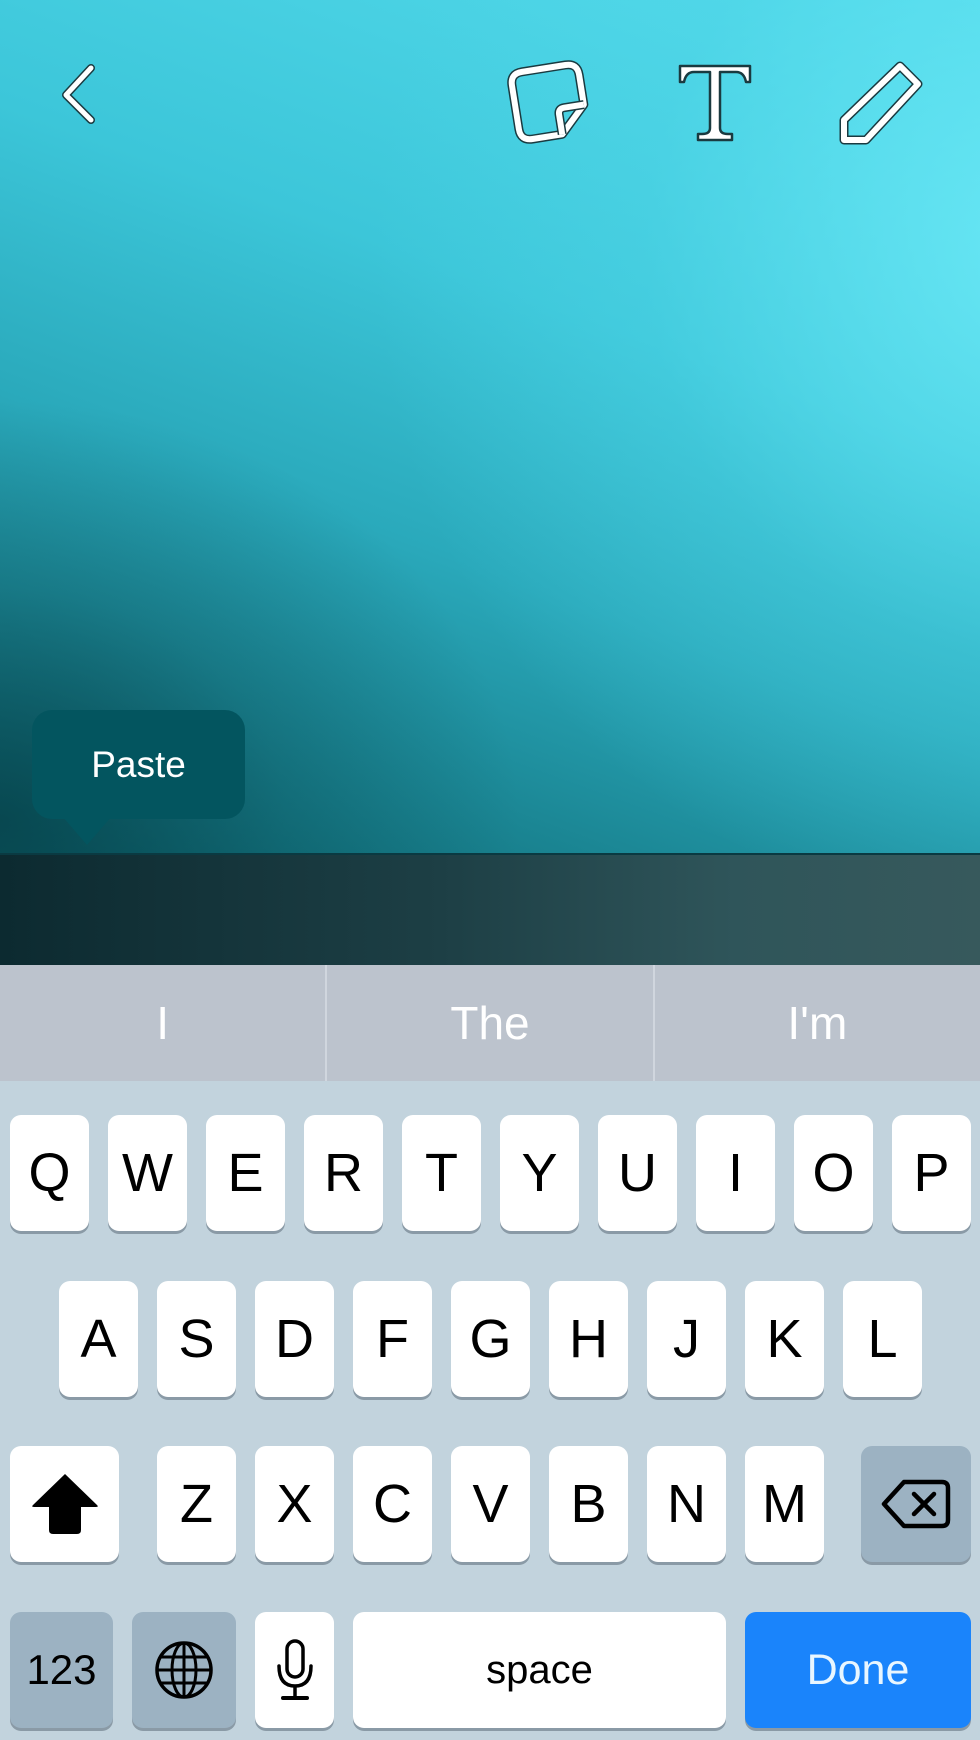  Describe the element at coordinates (784, 1504) in the screenshot. I see `key-m: M` at that location.